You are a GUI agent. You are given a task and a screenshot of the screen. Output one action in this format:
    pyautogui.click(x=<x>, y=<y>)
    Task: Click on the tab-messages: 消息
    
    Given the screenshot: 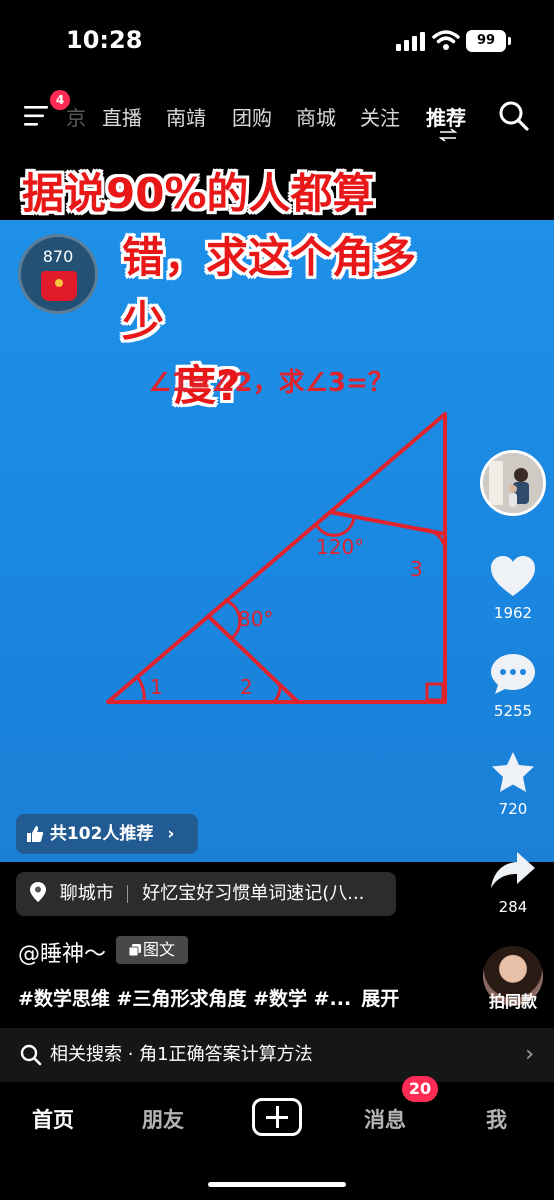 What is the action you would take?
    pyautogui.click(x=385, y=1119)
    